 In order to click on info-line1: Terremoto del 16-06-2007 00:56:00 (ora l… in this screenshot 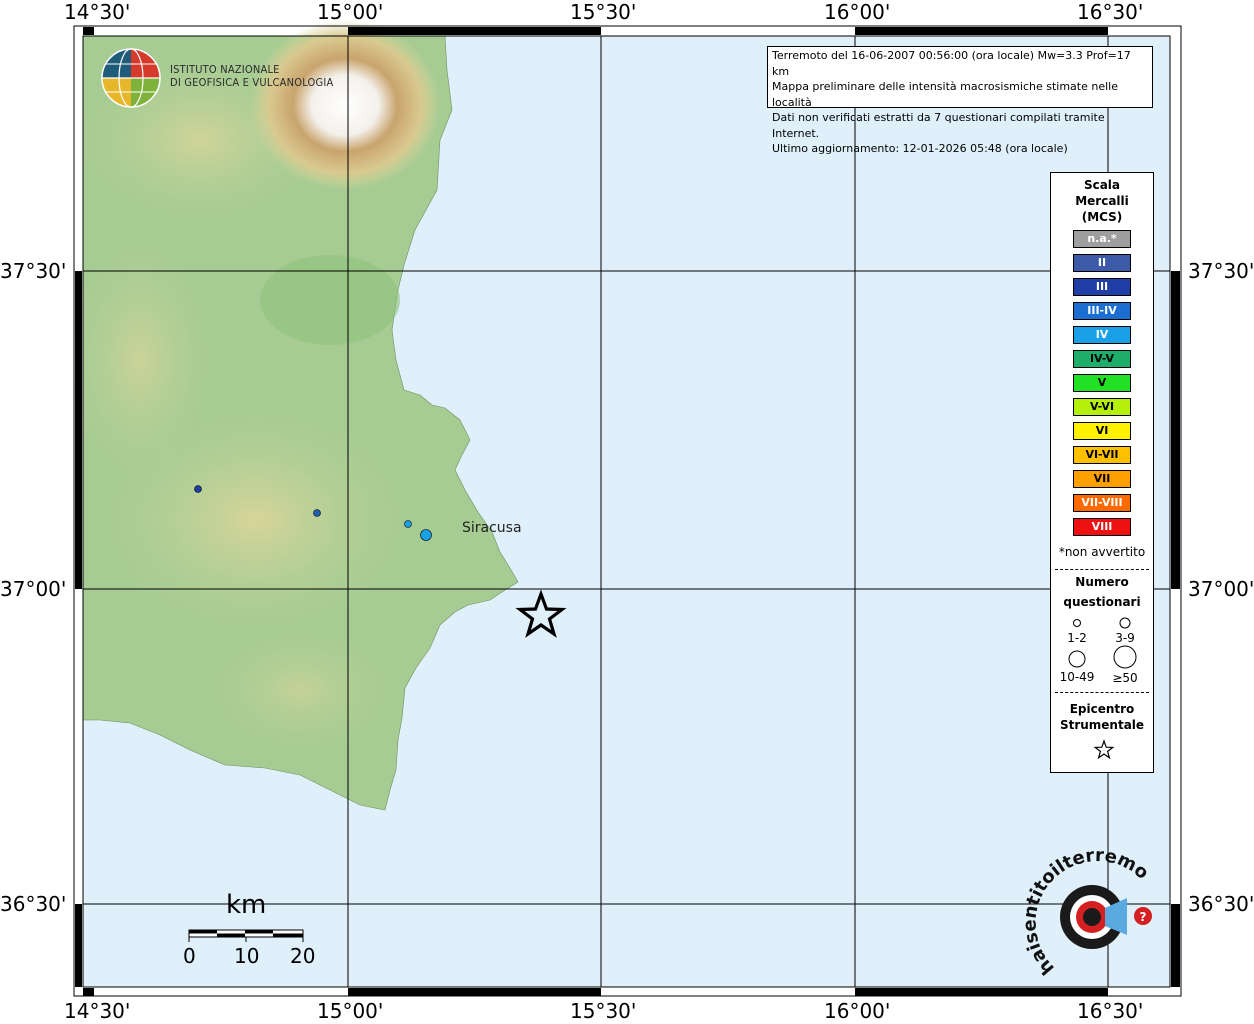, I will do `click(951, 63)`.